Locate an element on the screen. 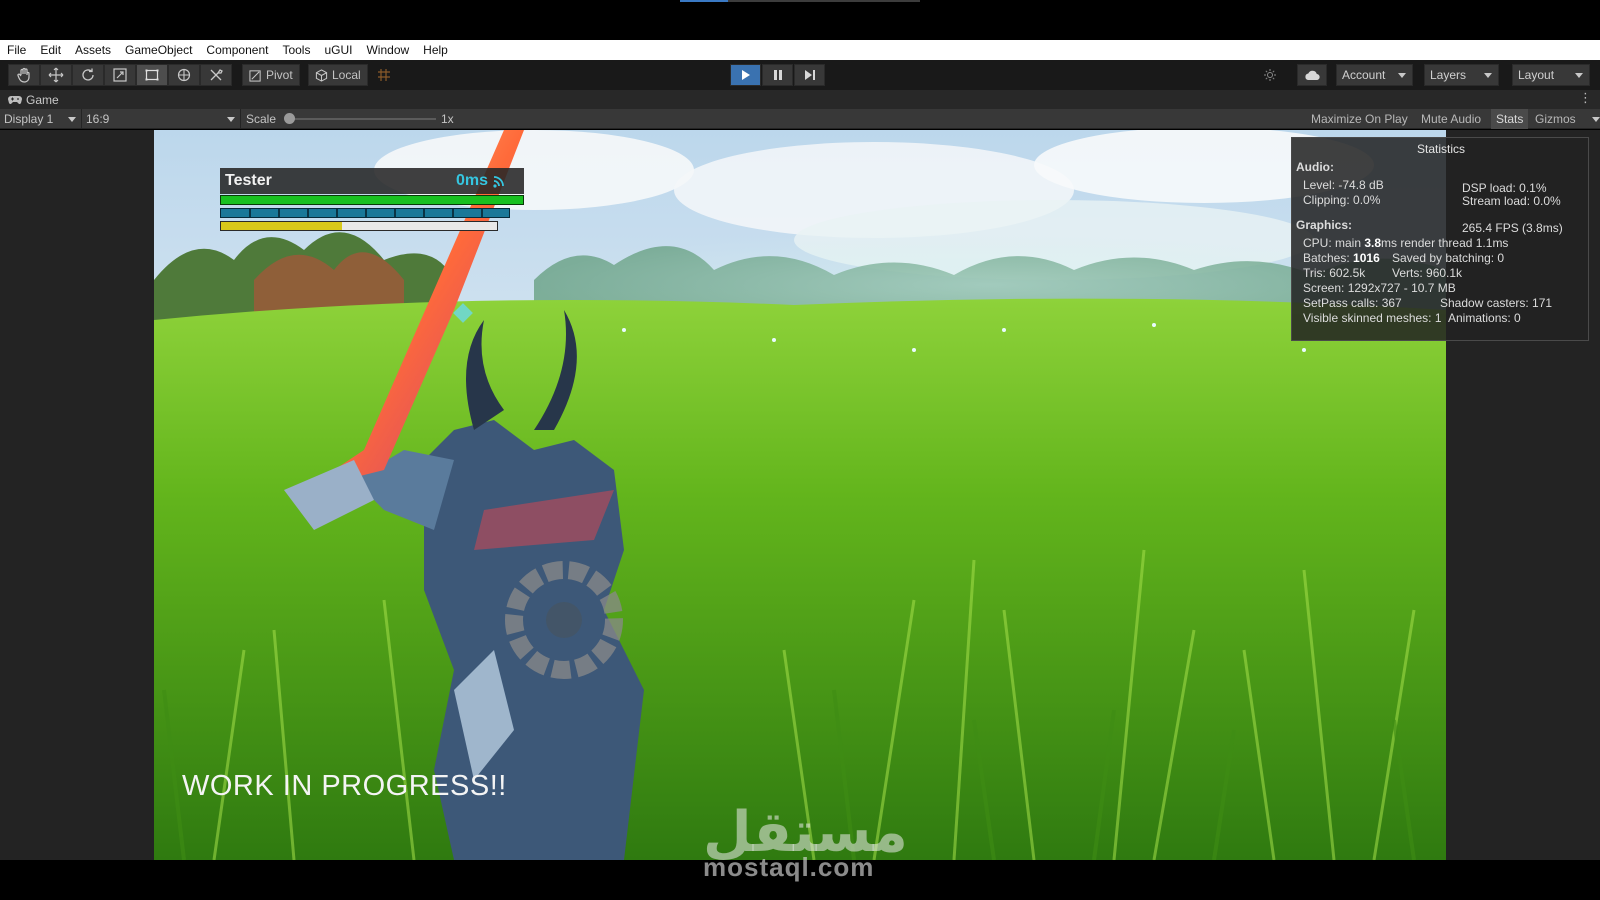 The width and height of the screenshot is (1600, 900). rotate-tool-icon is located at coordinates (88, 74).